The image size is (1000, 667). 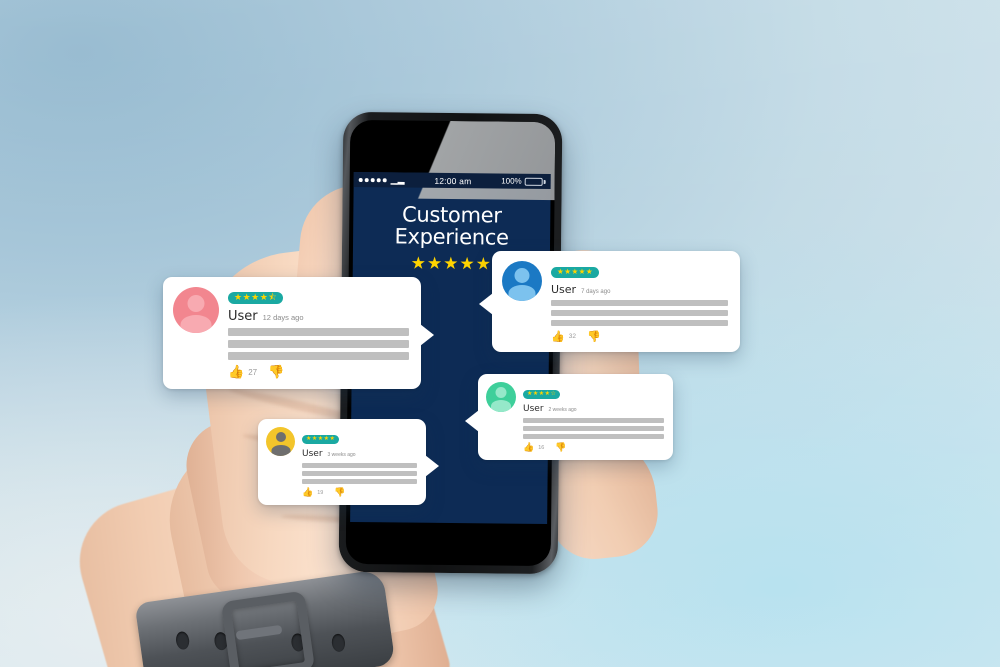 What do you see at coordinates (318, 372) in the screenshot?
I see `reaction-row: 👍 27 👎` at bounding box center [318, 372].